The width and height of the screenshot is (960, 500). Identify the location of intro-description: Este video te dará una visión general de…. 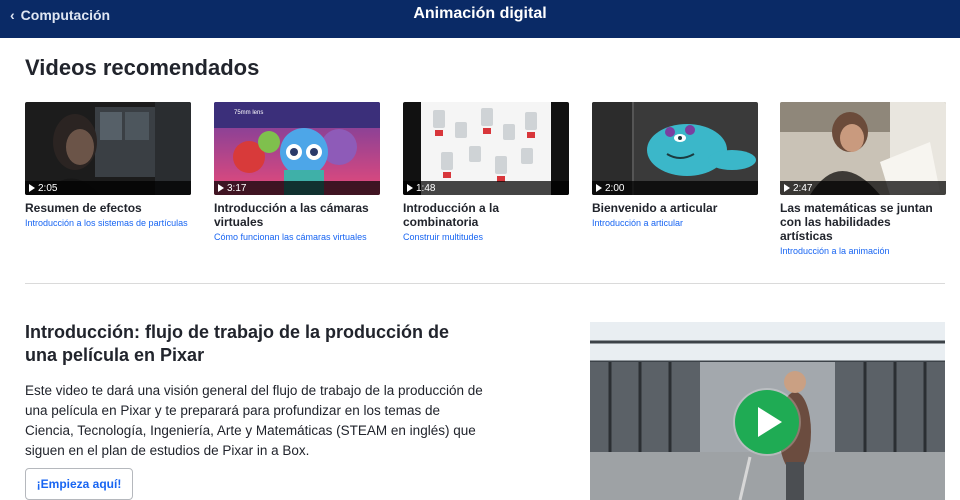
(254, 420).